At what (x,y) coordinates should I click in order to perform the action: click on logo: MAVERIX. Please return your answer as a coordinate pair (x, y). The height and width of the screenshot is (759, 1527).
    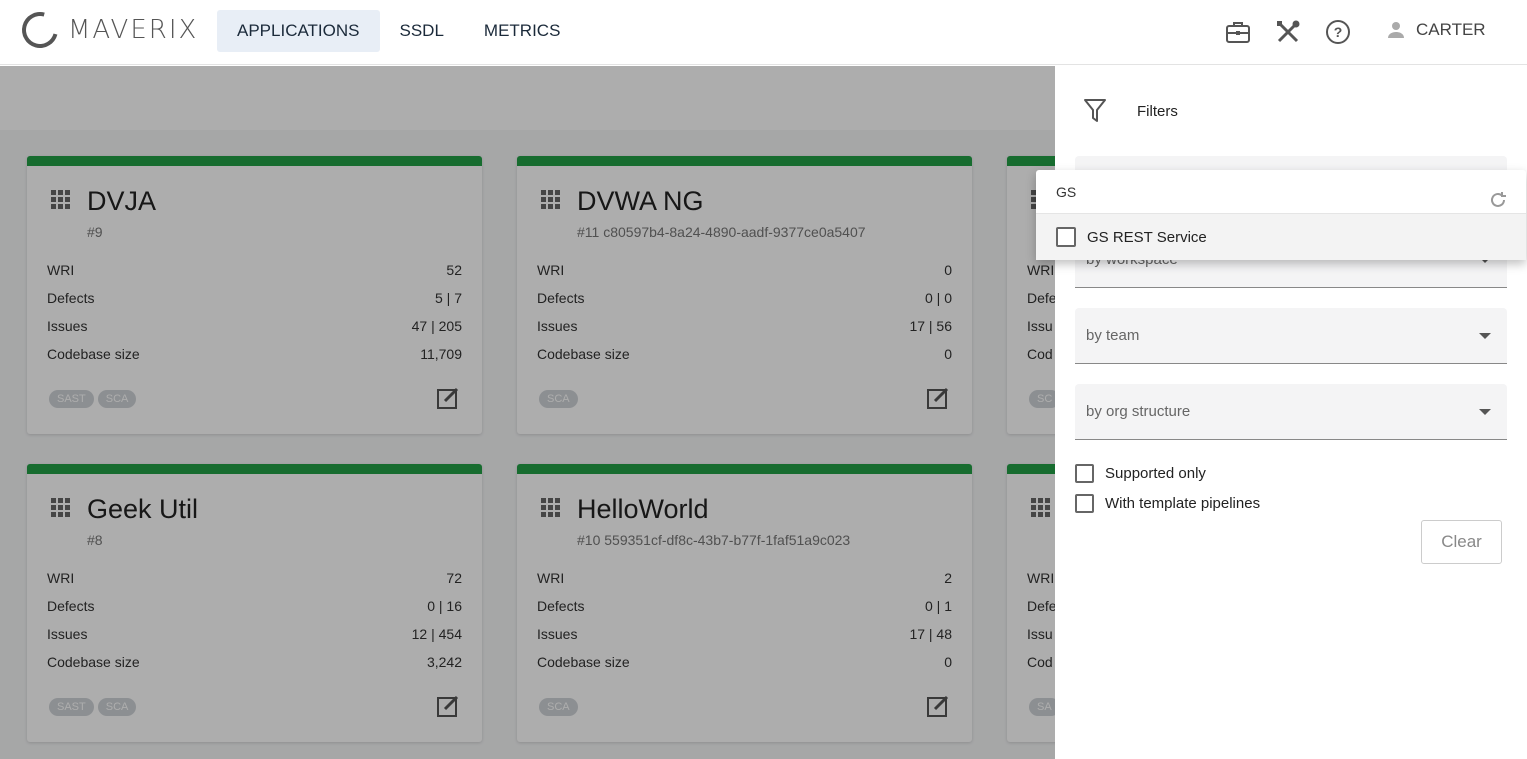
    Looking at the image, I should click on (107, 30).